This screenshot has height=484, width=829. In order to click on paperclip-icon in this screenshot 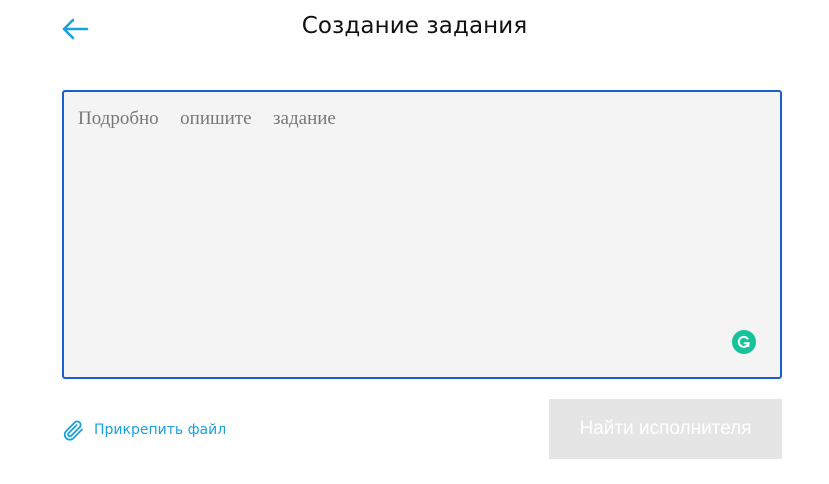, I will do `click(73, 430)`.